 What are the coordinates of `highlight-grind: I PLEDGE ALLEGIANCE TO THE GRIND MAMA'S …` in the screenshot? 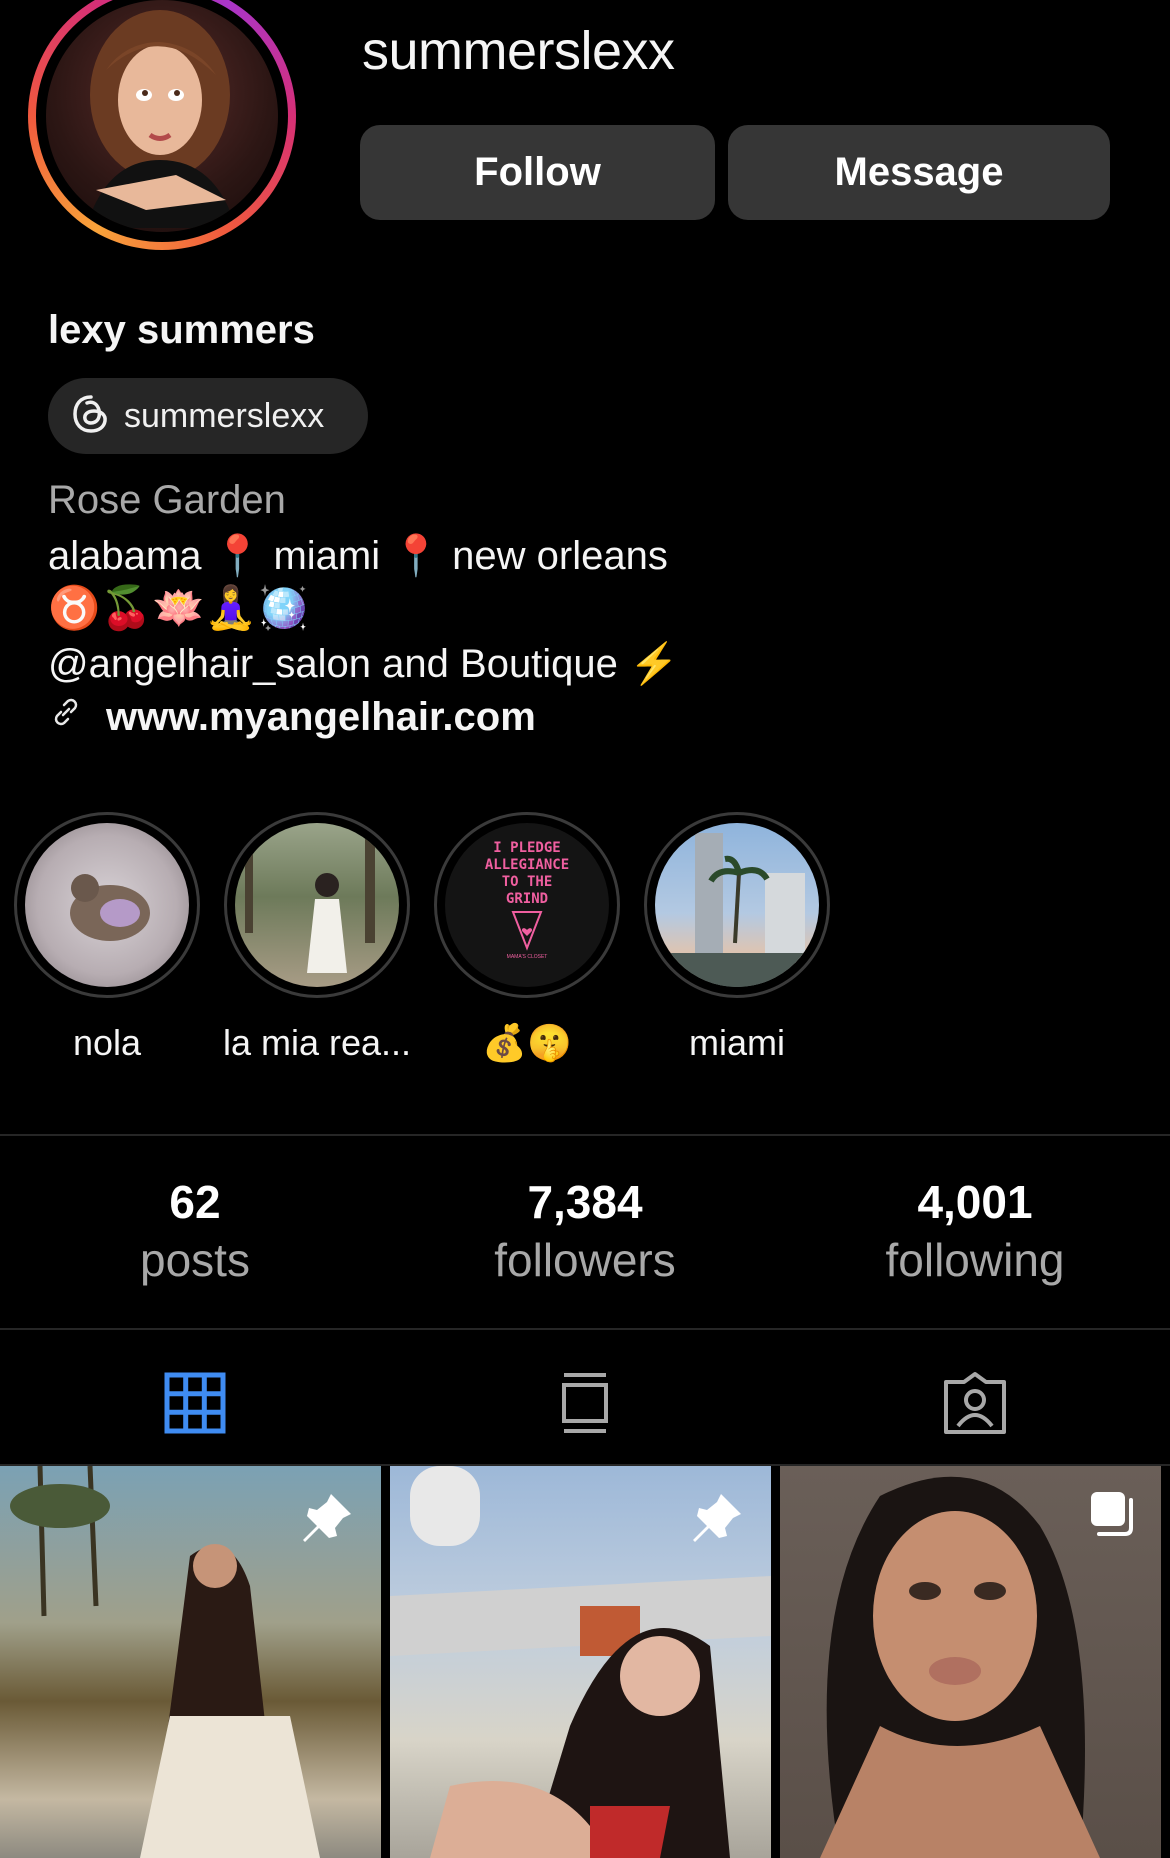 It's located at (527, 938).